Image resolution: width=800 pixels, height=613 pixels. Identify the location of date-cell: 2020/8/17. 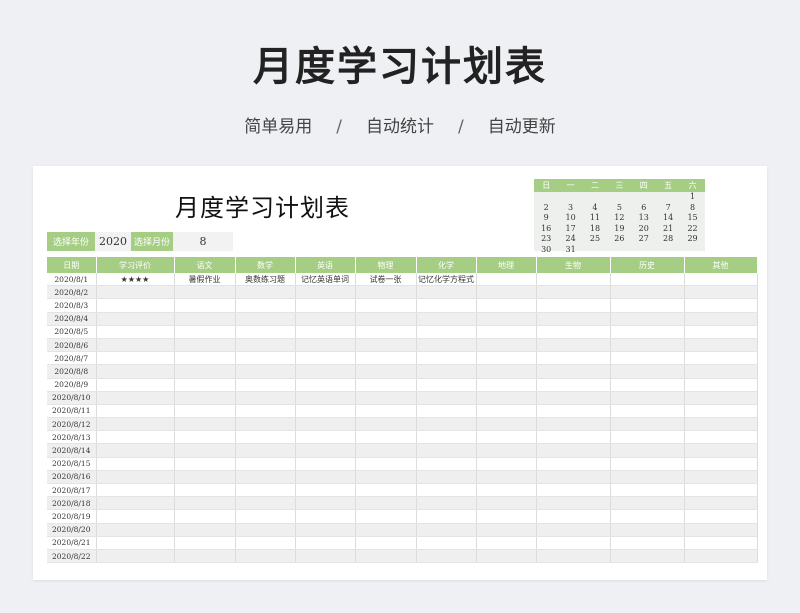
(72, 490).